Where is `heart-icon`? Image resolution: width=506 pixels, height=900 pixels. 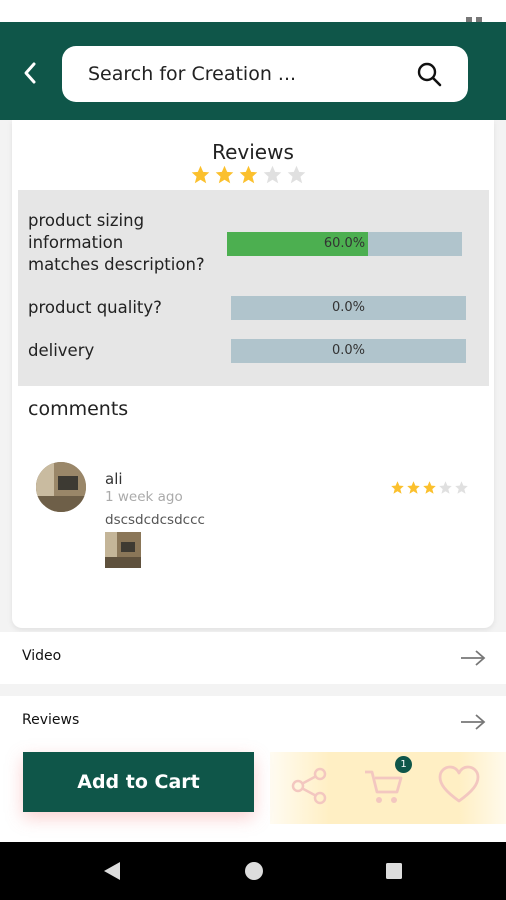 heart-icon is located at coordinates (459, 786).